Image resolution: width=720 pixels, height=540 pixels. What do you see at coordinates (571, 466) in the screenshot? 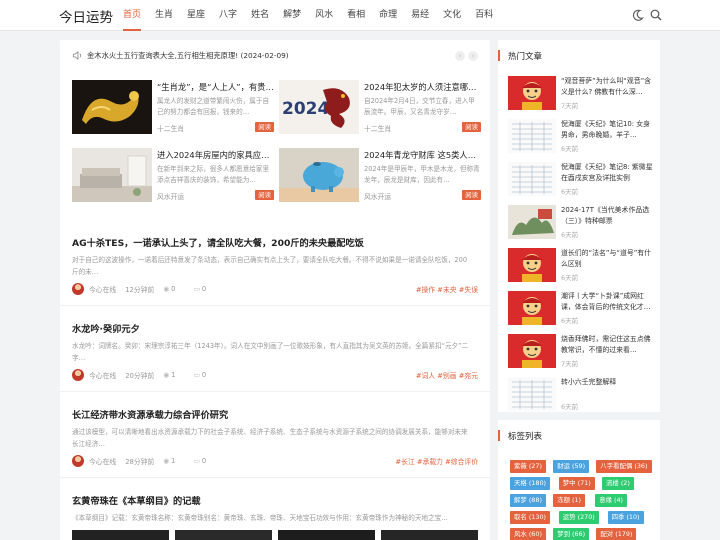
I see `tag-chip: 财运 (59)` at bounding box center [571, 466].